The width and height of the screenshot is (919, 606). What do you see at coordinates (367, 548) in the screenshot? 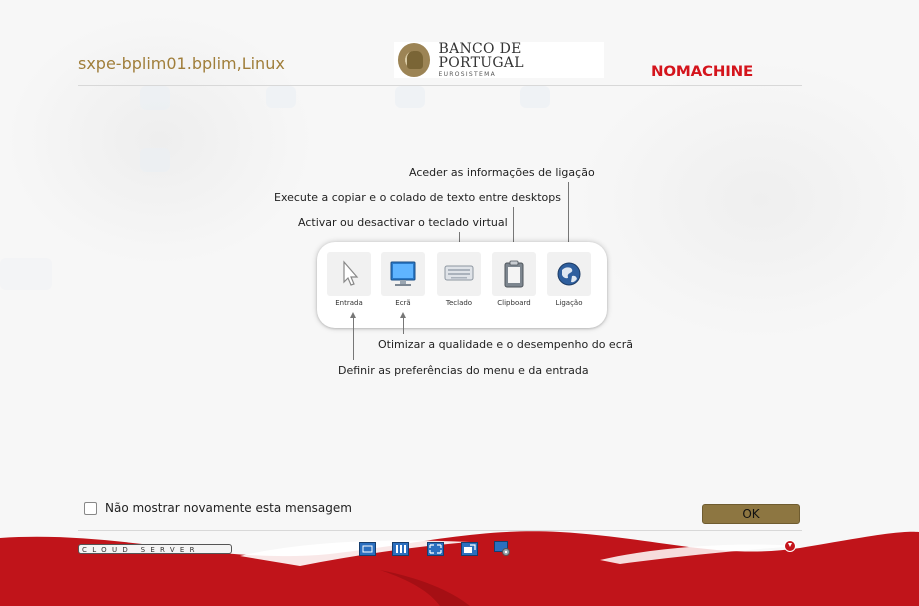
I see `view-fit-icon` at bounding box center [367, 548].